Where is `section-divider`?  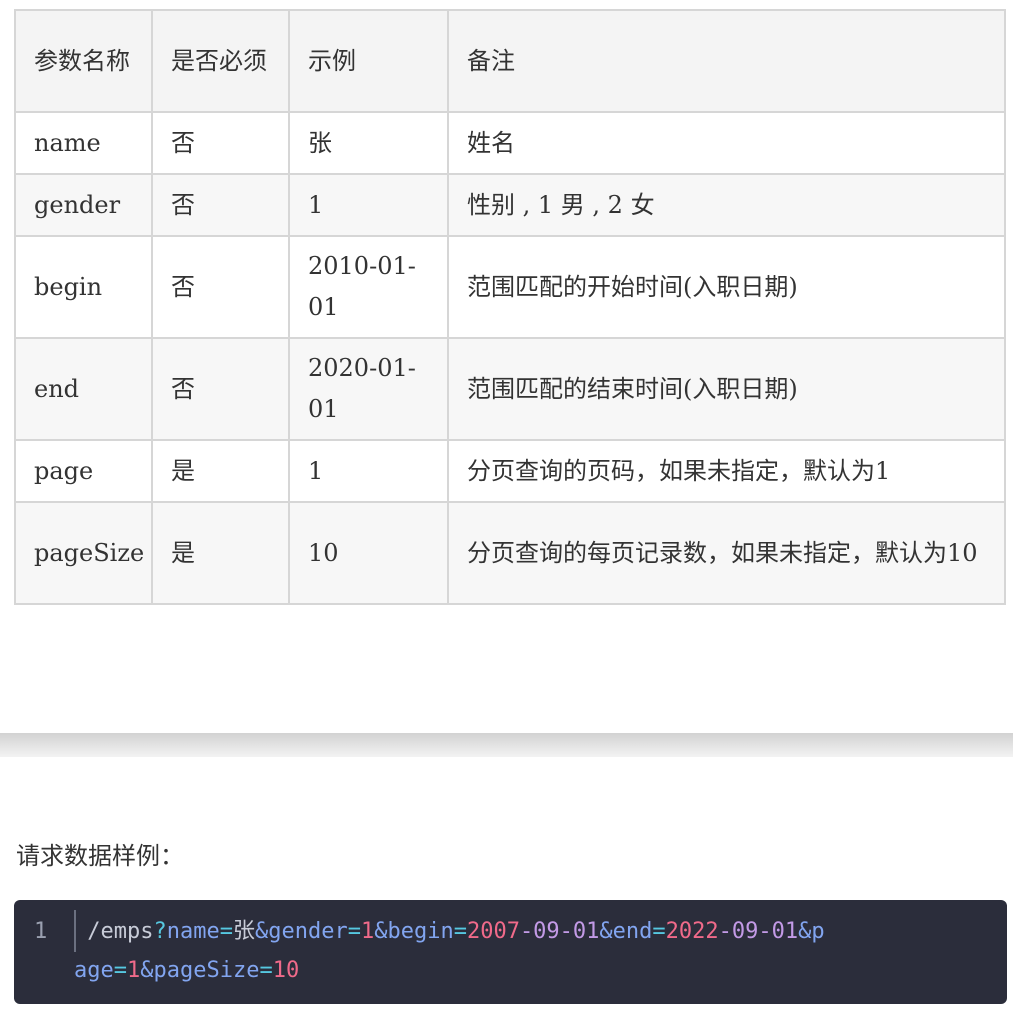
section-divider is located at coordinates (506, 745).